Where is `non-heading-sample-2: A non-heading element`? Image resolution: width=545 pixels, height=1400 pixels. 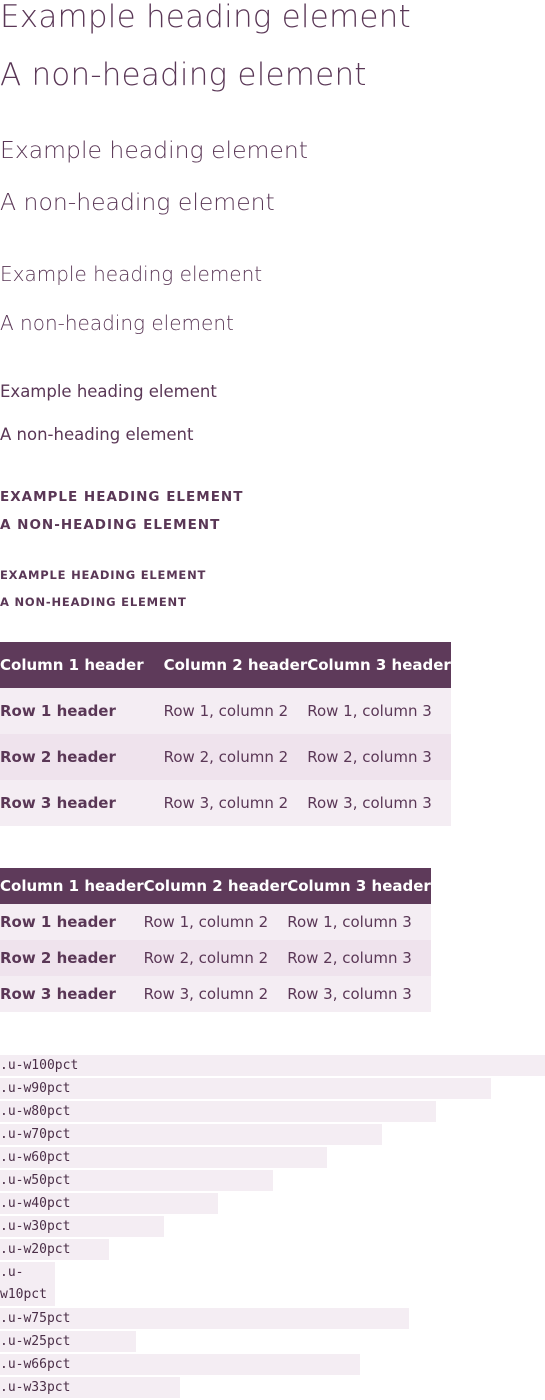
non-heading-sample-2: A non-heading element is located at coordinates (137, 202).